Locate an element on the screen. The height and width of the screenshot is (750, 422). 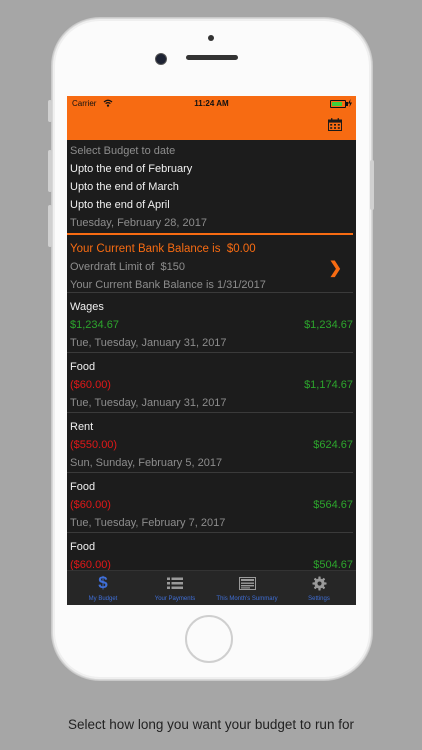
transaction-amount: ($550.00) is located at coordinates (94, 445).